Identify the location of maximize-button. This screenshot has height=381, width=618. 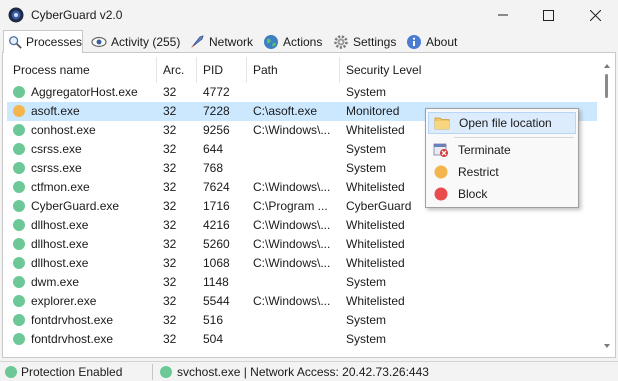
(548, 15).